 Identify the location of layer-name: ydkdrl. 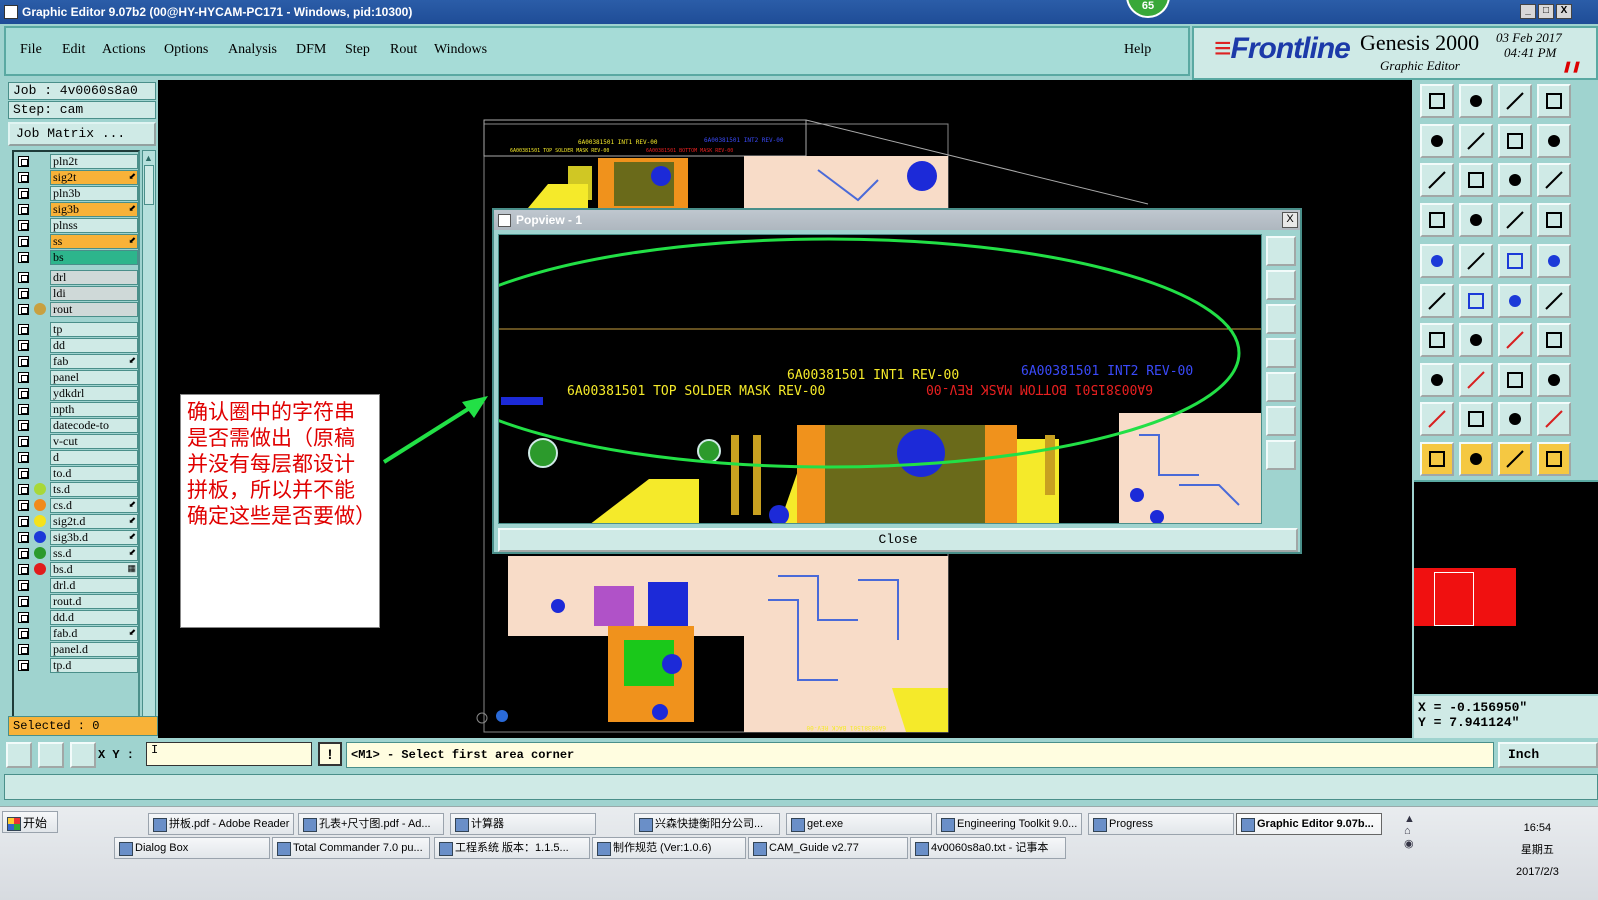
(94, 393).